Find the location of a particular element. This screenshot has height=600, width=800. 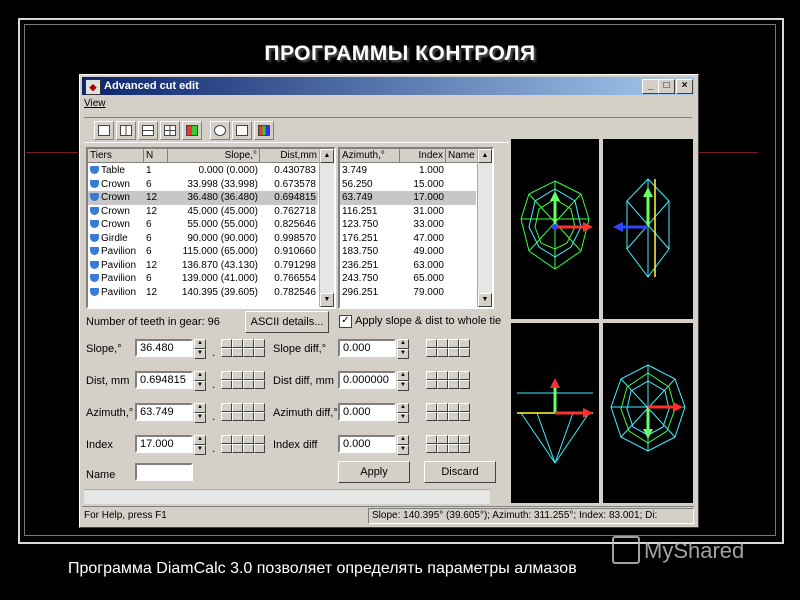

viewport-top-left is located at coordinates (555, 229).